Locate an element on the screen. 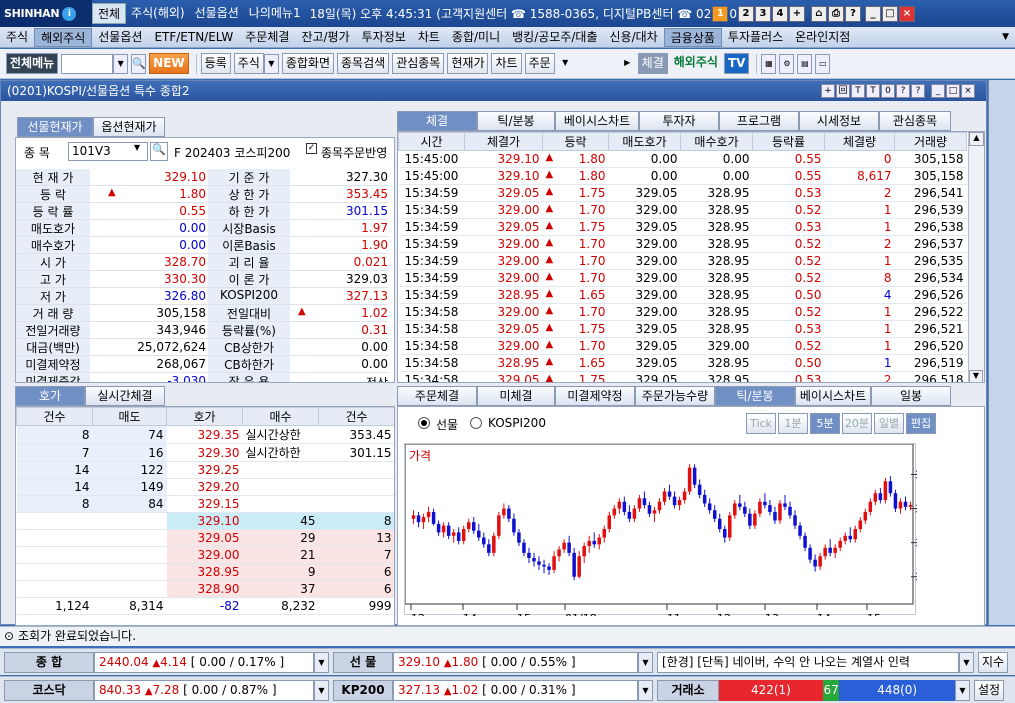  home-icon: ⌂ is located at coordinates (818, 13).